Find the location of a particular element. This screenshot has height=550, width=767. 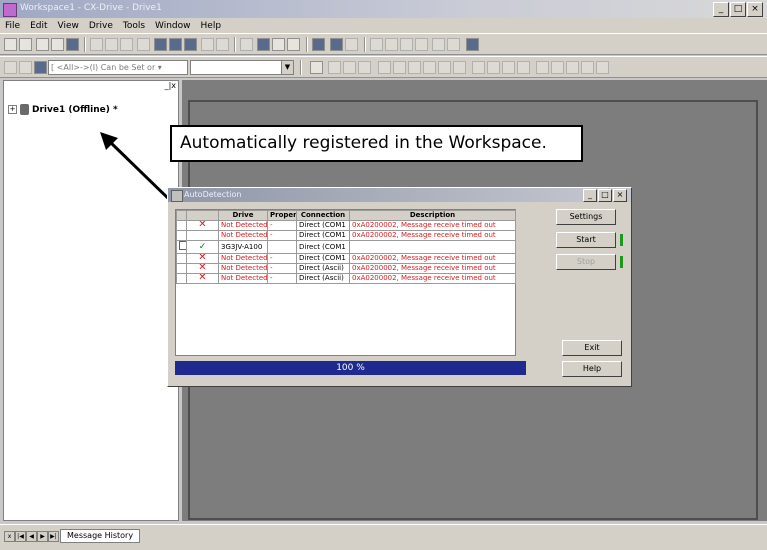

column-header-proper: Proper is located at coordinates (282, 215).